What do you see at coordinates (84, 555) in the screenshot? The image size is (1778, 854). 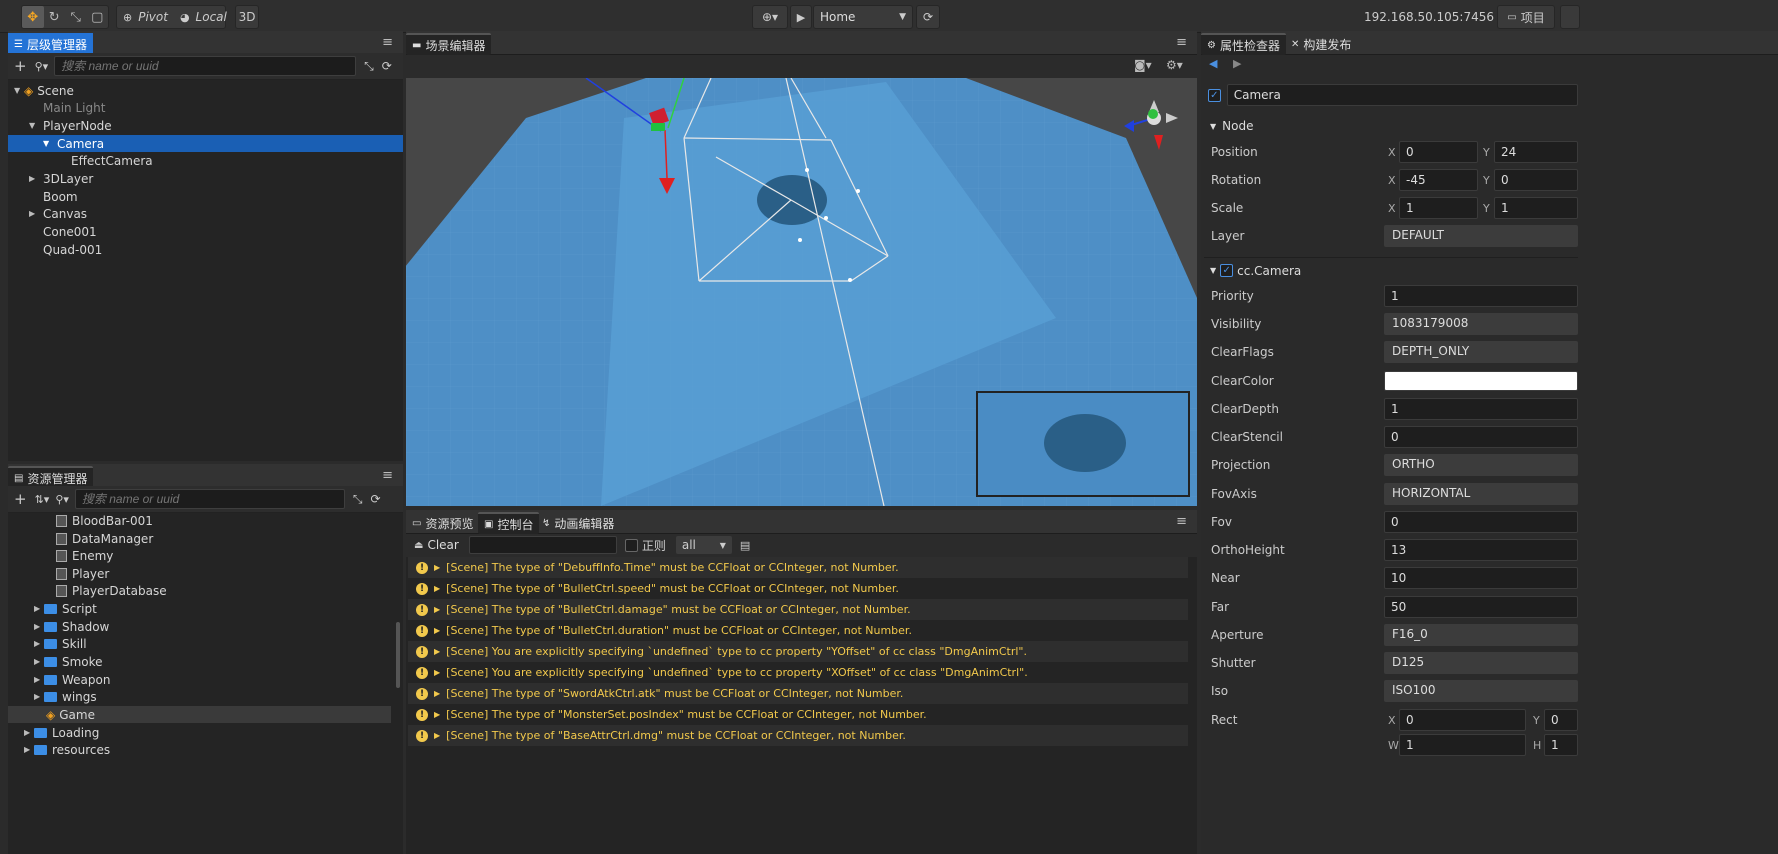 I see `asset-item: Enemy` at bounding box center [84, 555].